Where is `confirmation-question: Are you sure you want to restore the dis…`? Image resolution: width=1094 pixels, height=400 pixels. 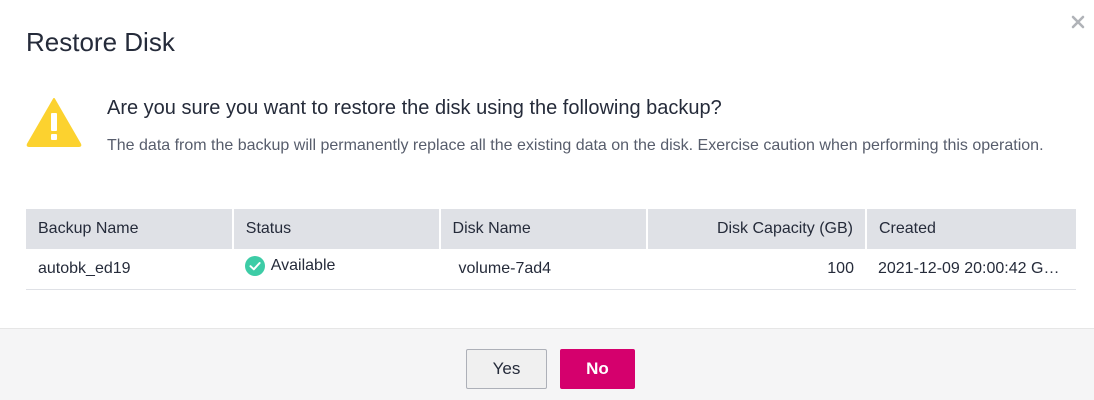
confirmation-question: Are you sure you want to restore the dis… is located at coordinates (414, 108).